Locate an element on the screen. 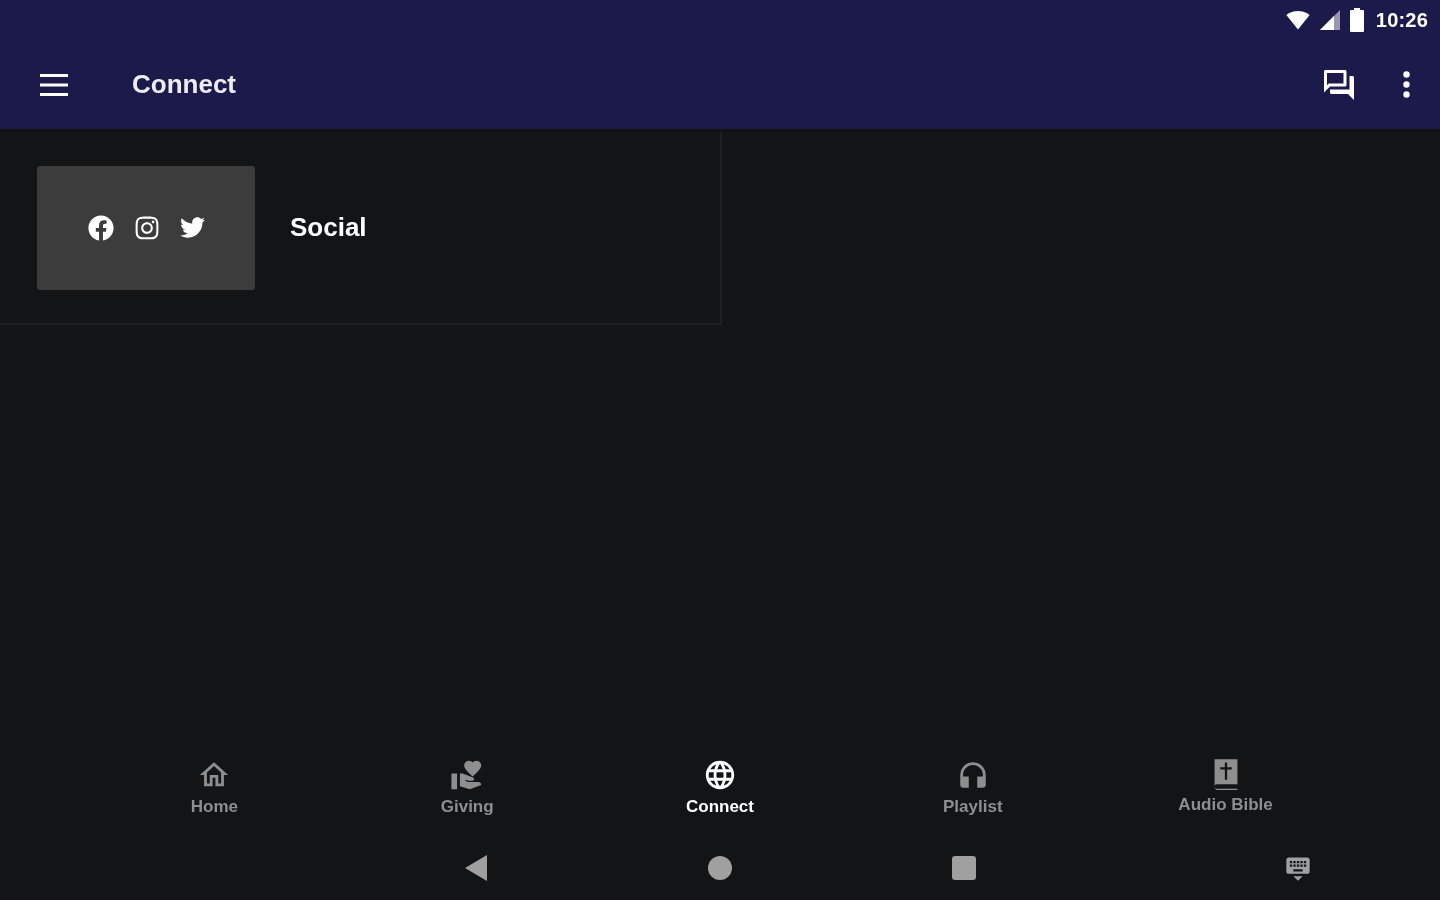  wifi-icon is located at coordinates (1297, 20).